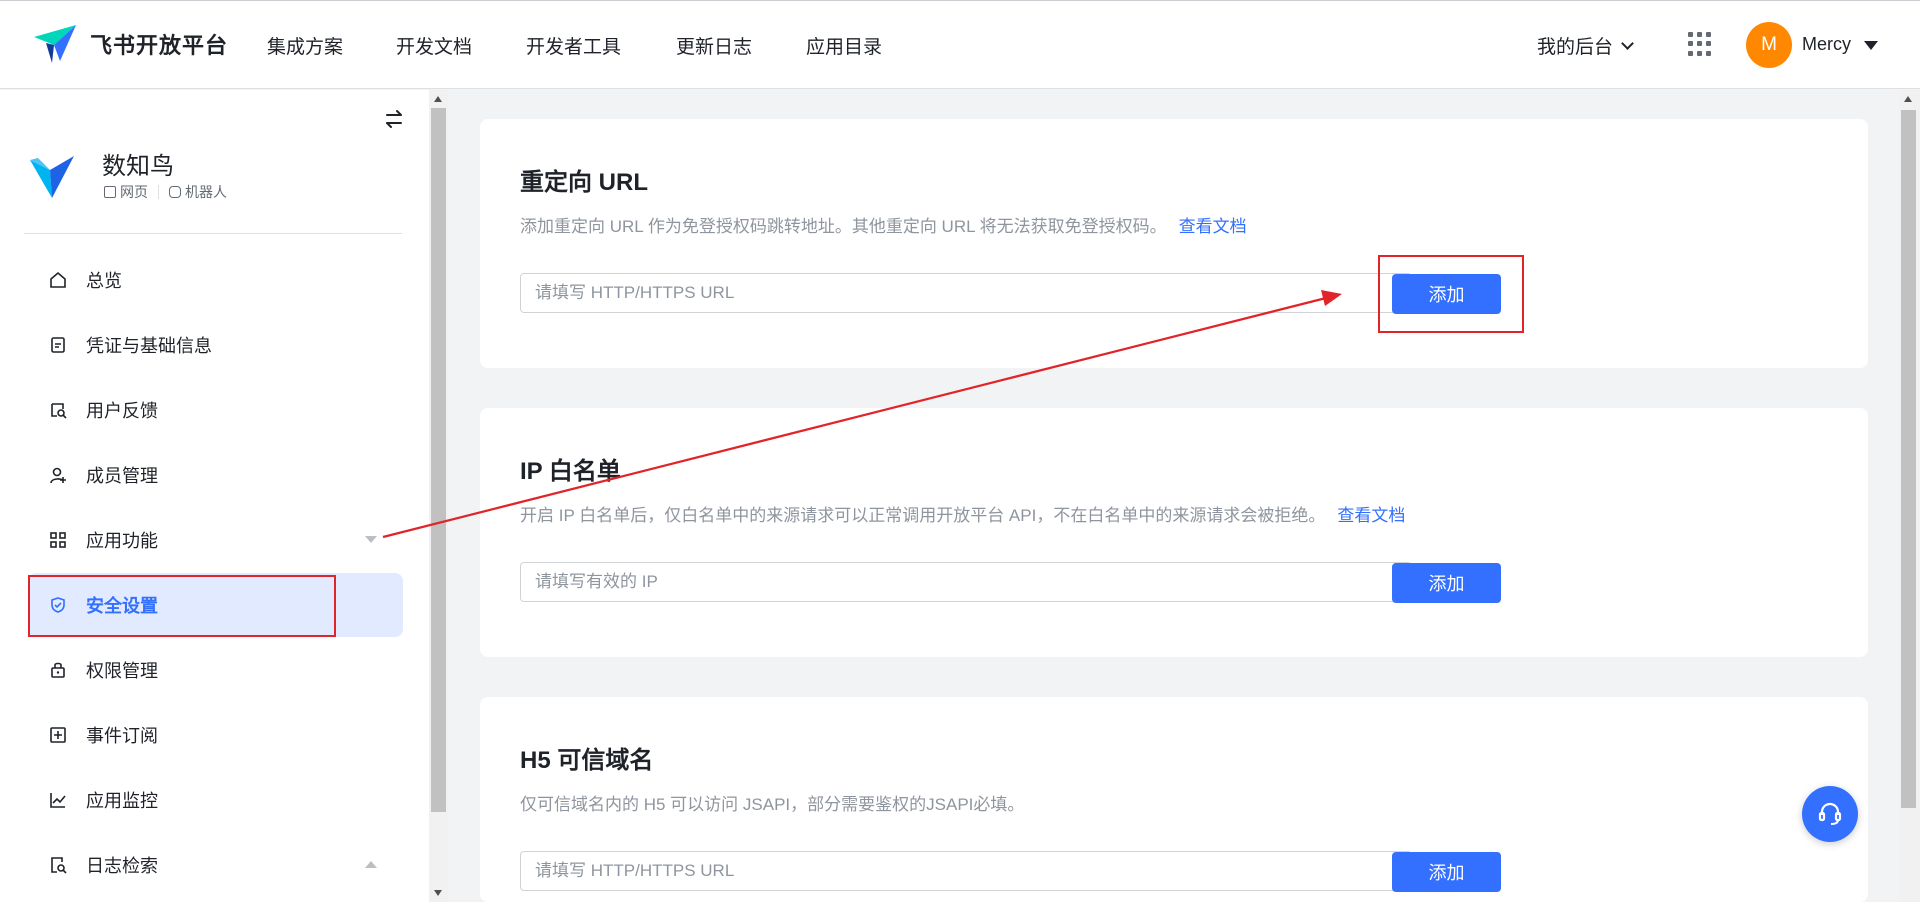 This screenshot has height=902, width=1920. What do you see at coordinates (122, 866) in the screenshot?
I see `sidebar-item-label: 日志检索` at bounding box center [122, 866].